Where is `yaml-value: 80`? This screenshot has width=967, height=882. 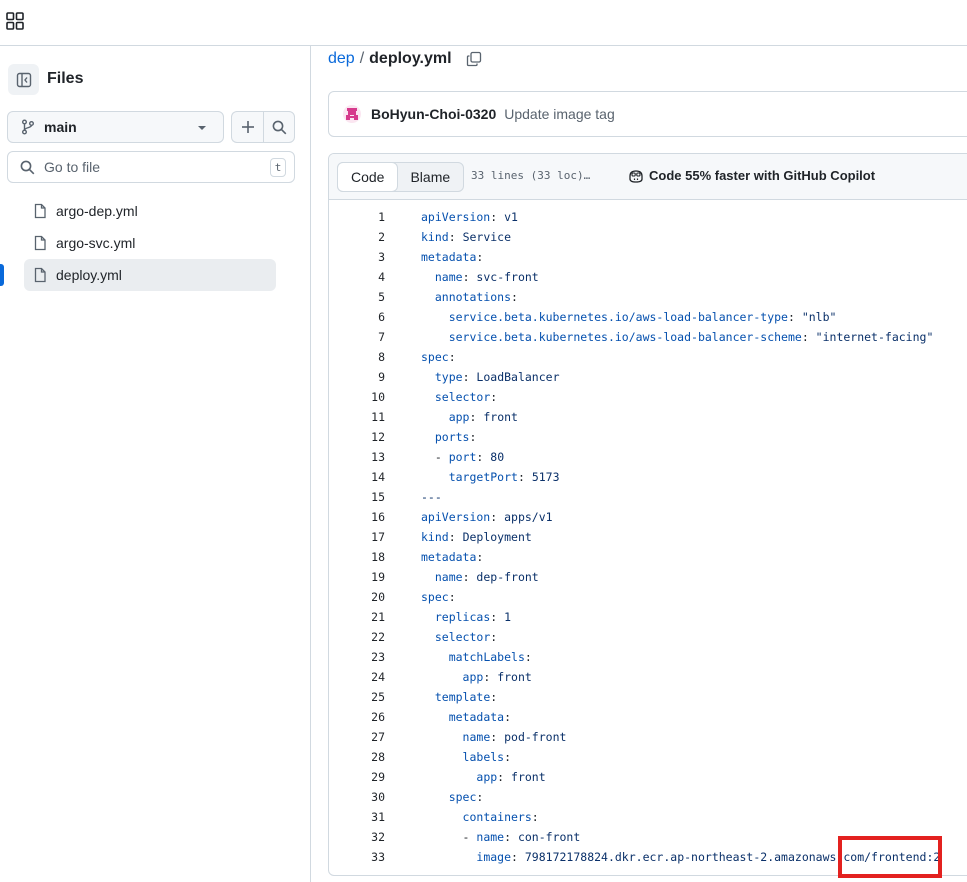
yaml-value: 80 is located at coordinates (494, 457).